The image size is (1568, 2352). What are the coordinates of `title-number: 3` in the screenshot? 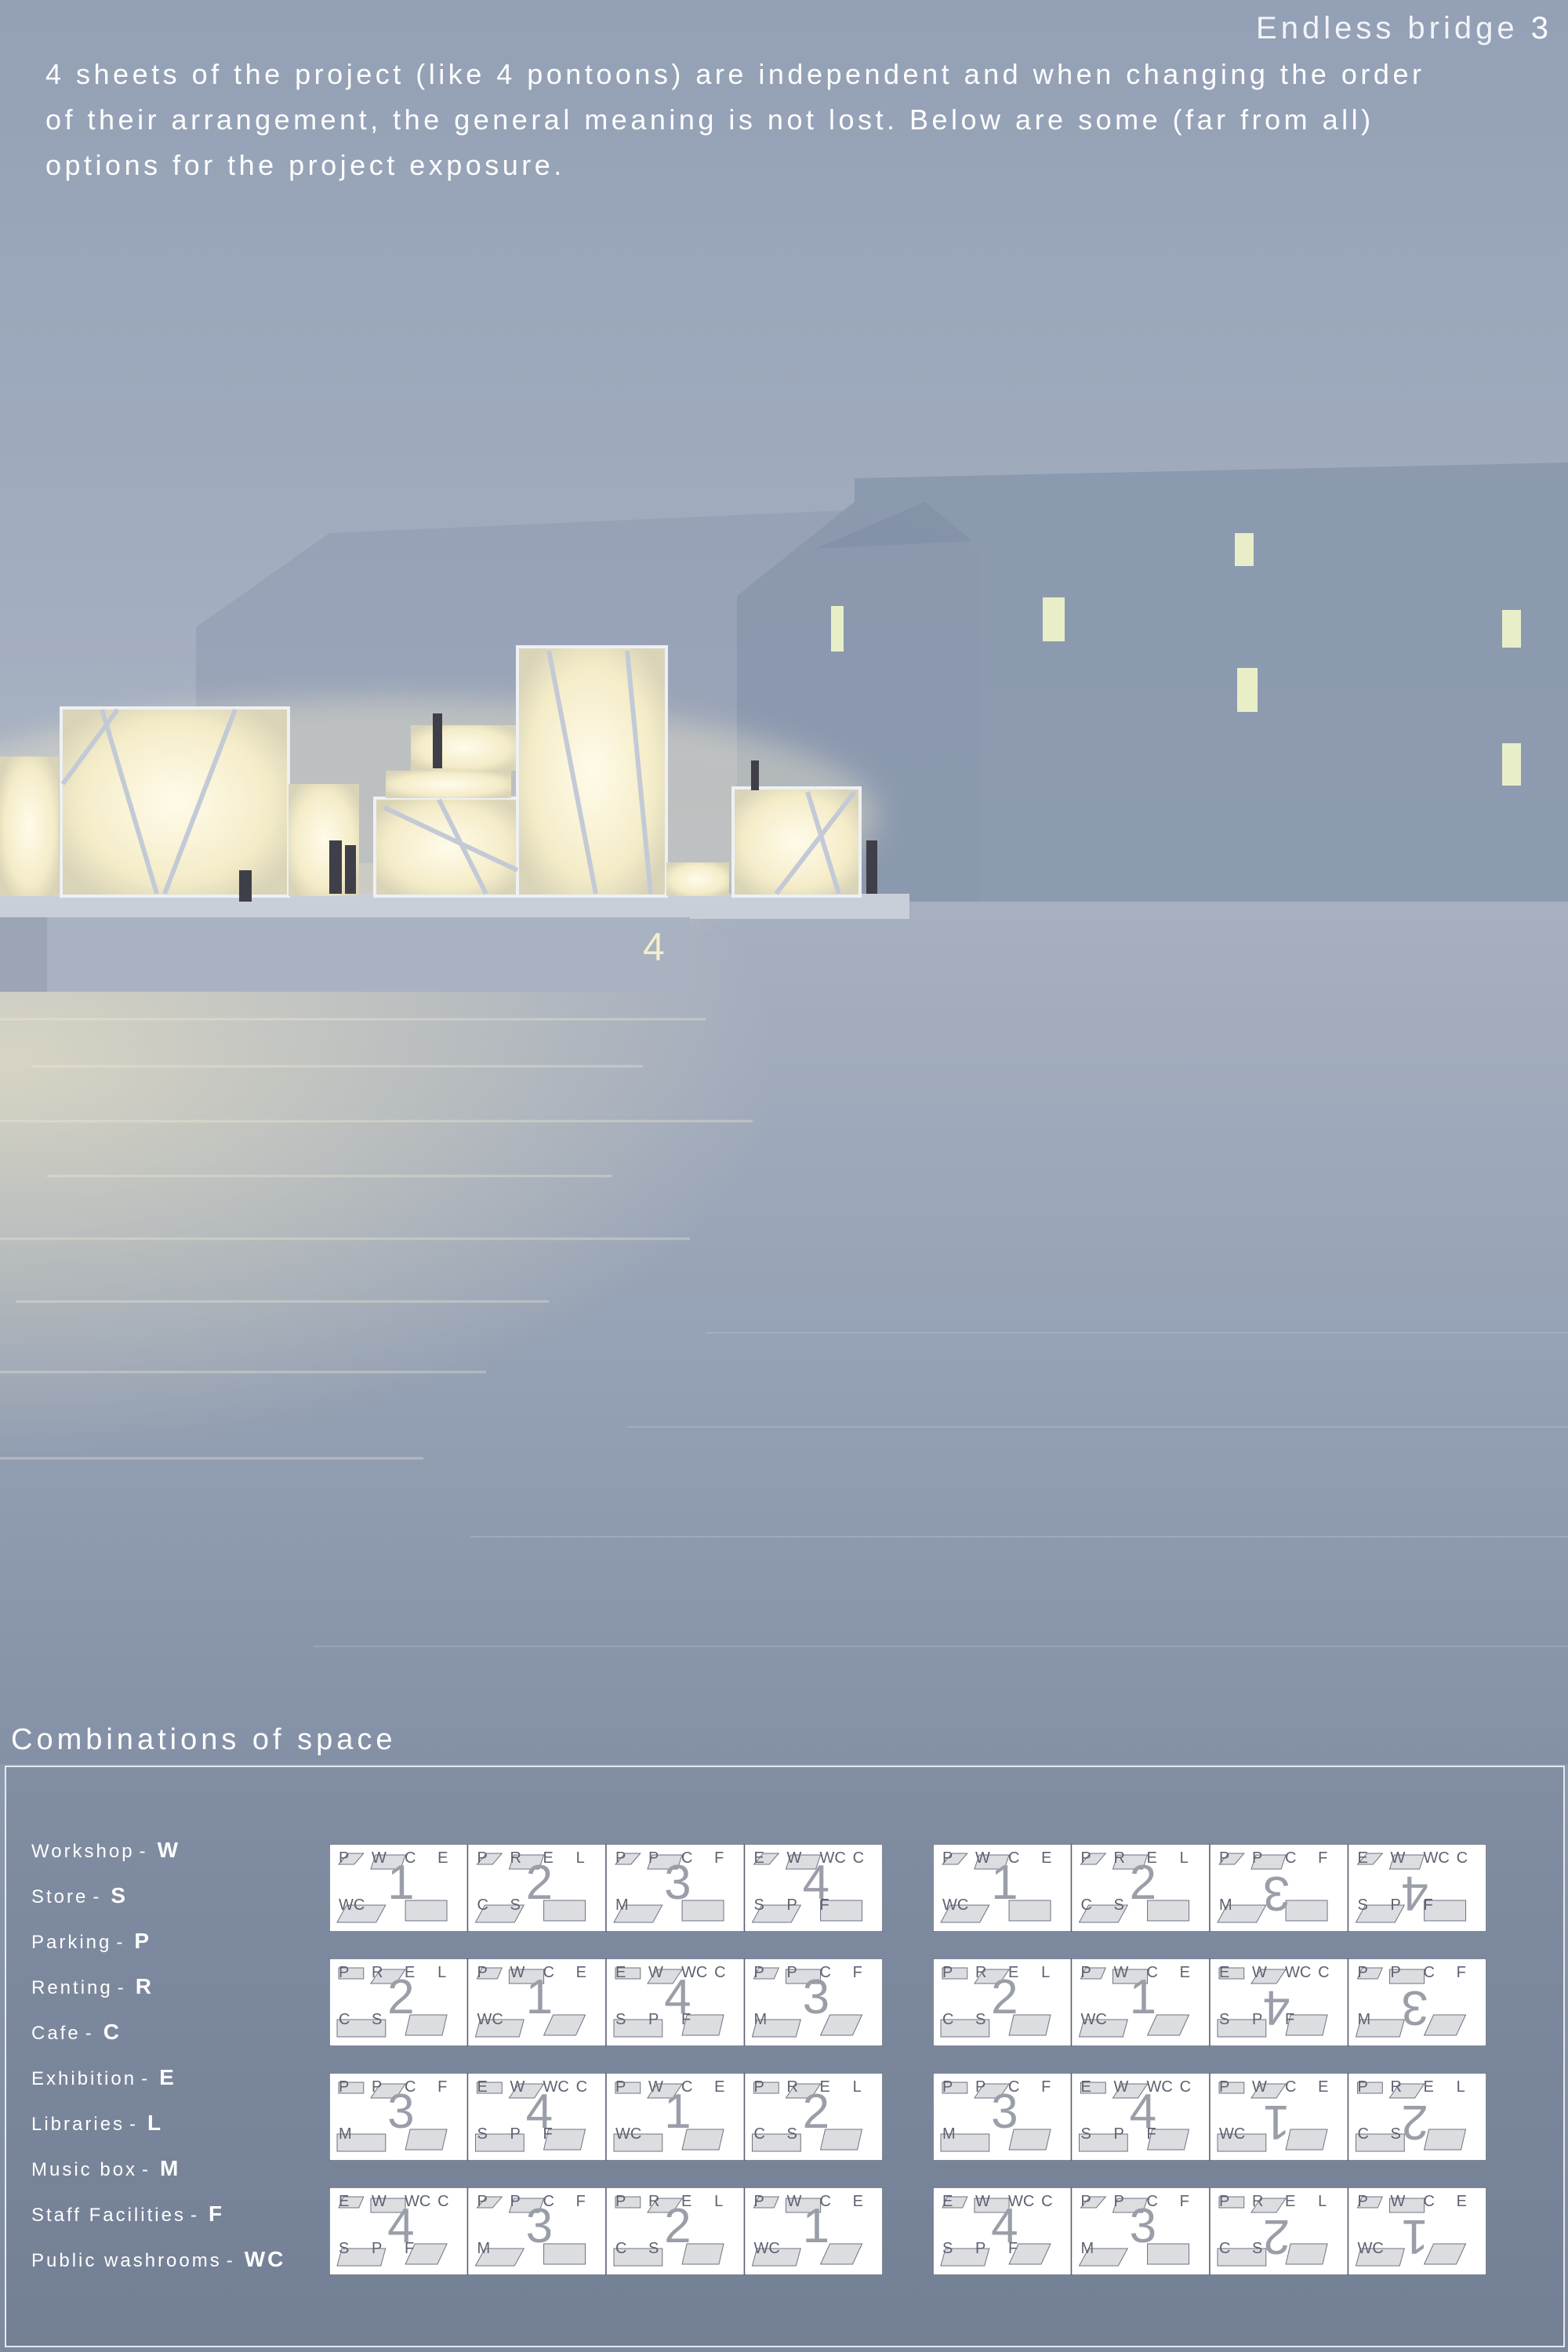 It's located at (1541, 28).